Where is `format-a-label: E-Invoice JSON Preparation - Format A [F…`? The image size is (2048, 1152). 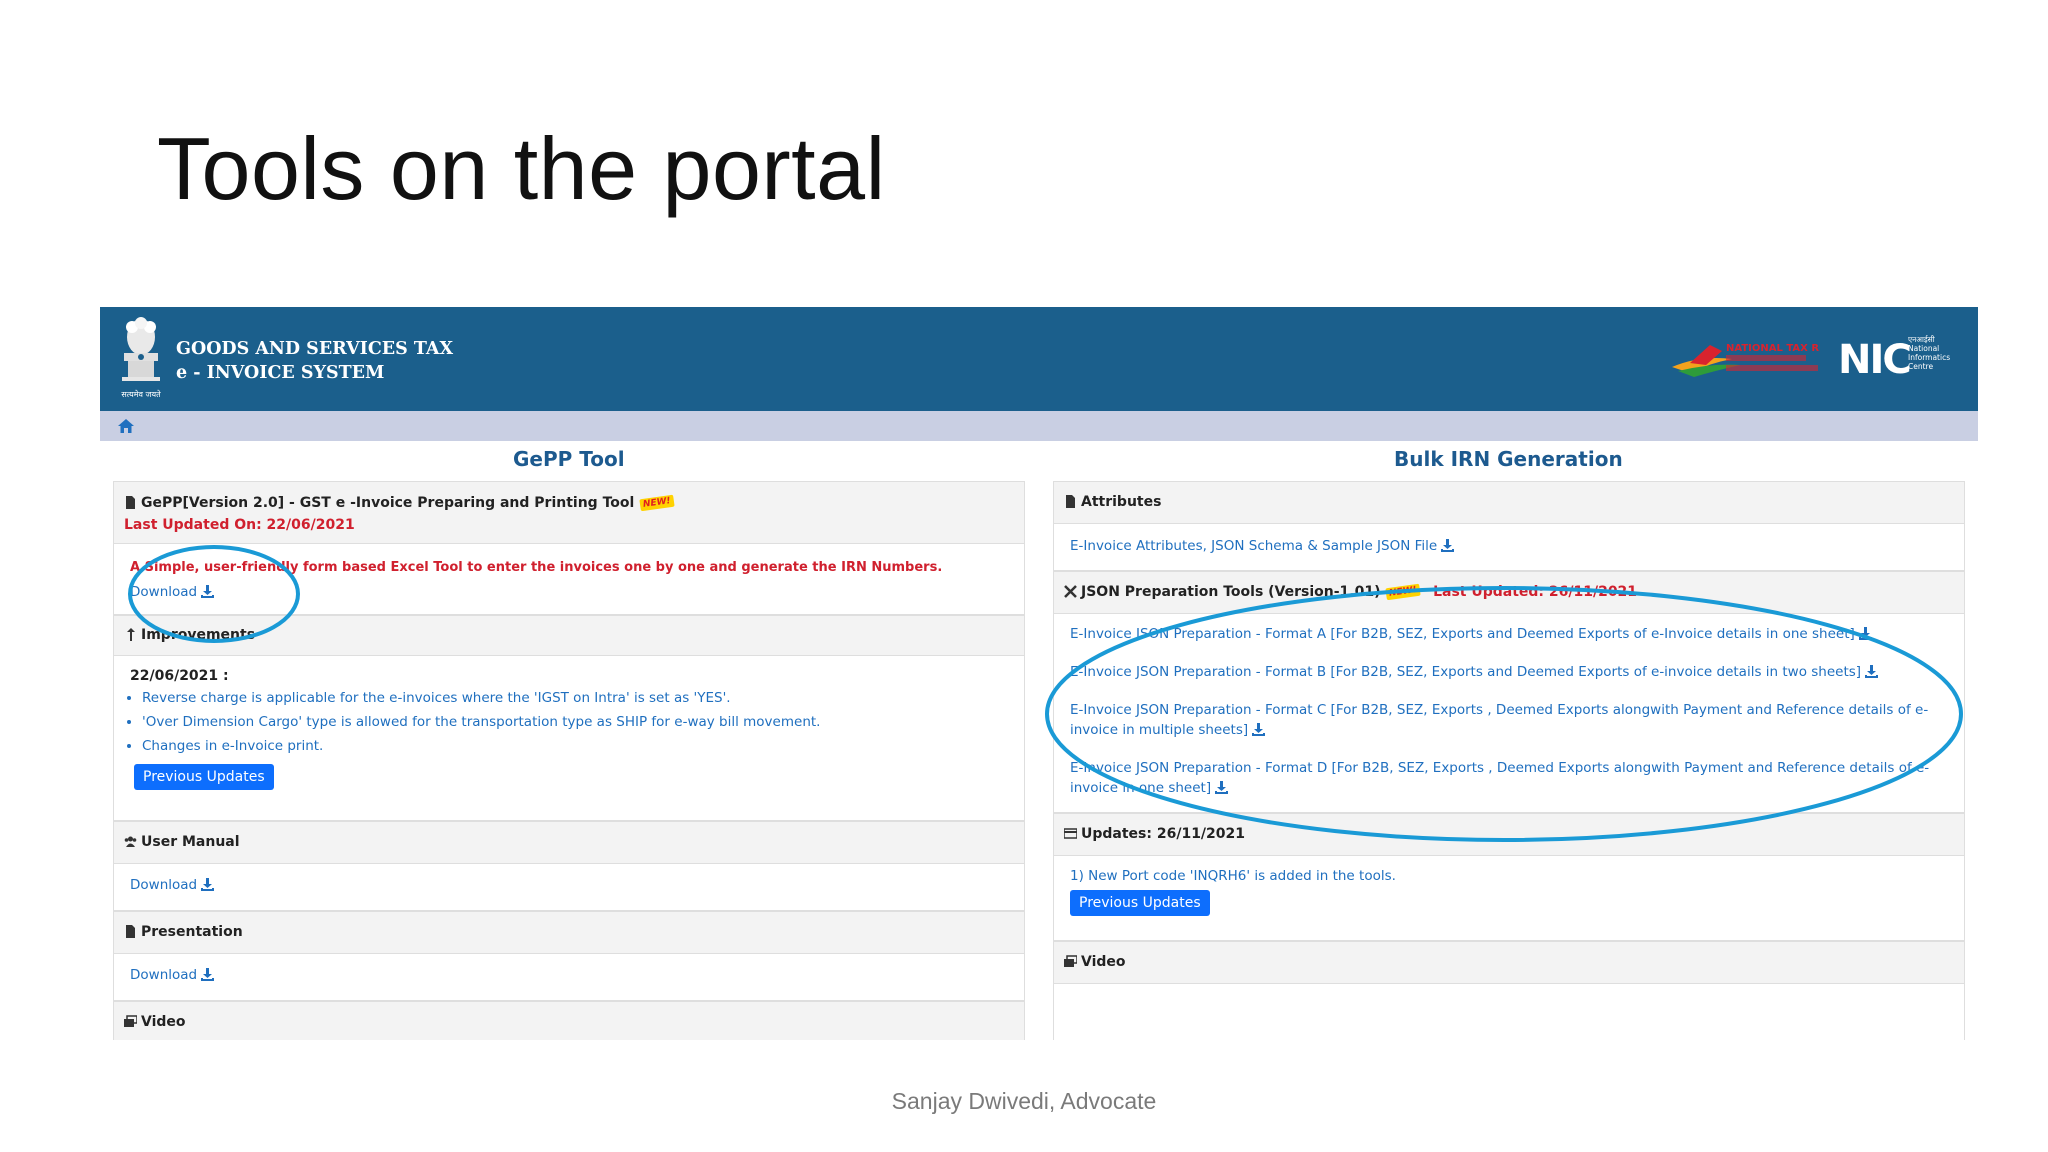 format-a-label: E-Invoice JSON Preparation - Format A [F… is located at coordinates (1462, 634).